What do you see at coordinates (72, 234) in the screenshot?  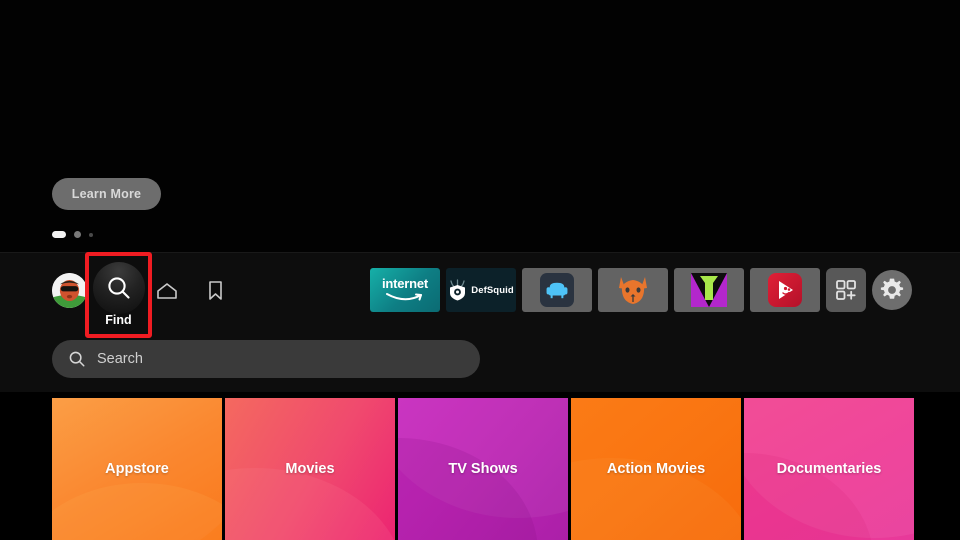 I see `carousel-indicators` at bounding box center [72, 234].